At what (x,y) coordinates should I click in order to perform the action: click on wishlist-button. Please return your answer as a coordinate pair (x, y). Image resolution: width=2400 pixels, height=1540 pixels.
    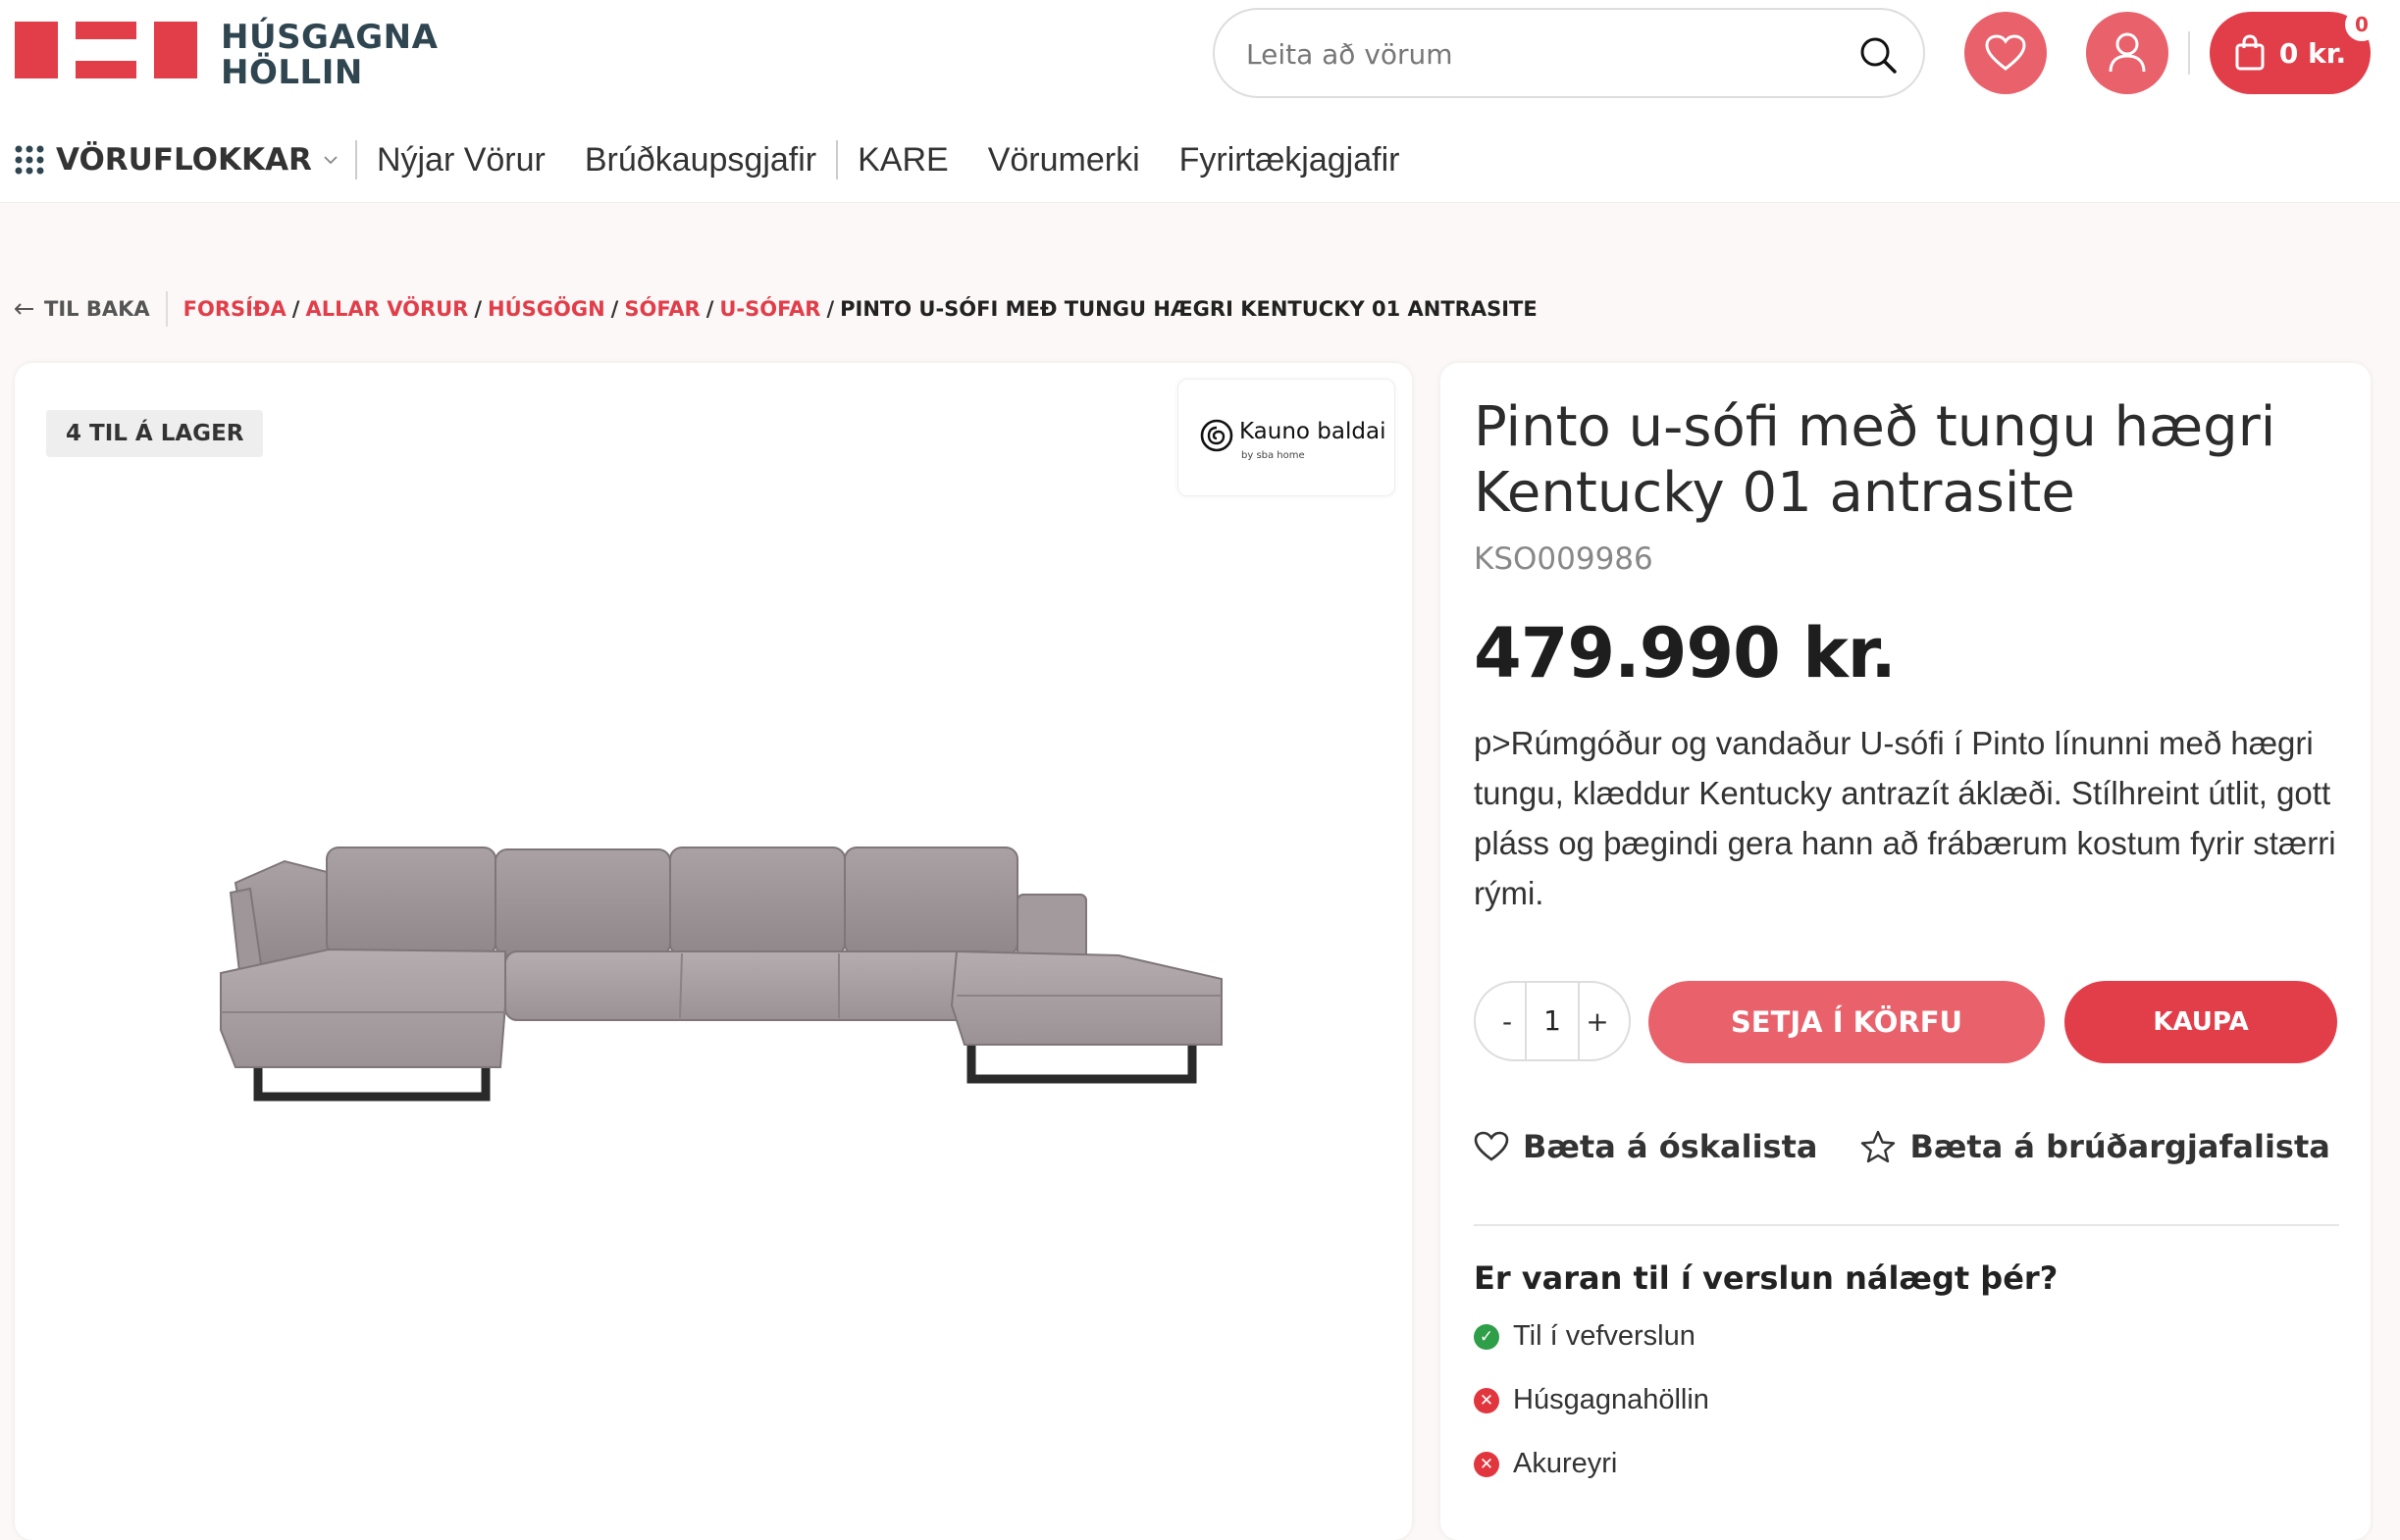
    Looking at the image, I should click on (2006, 53).